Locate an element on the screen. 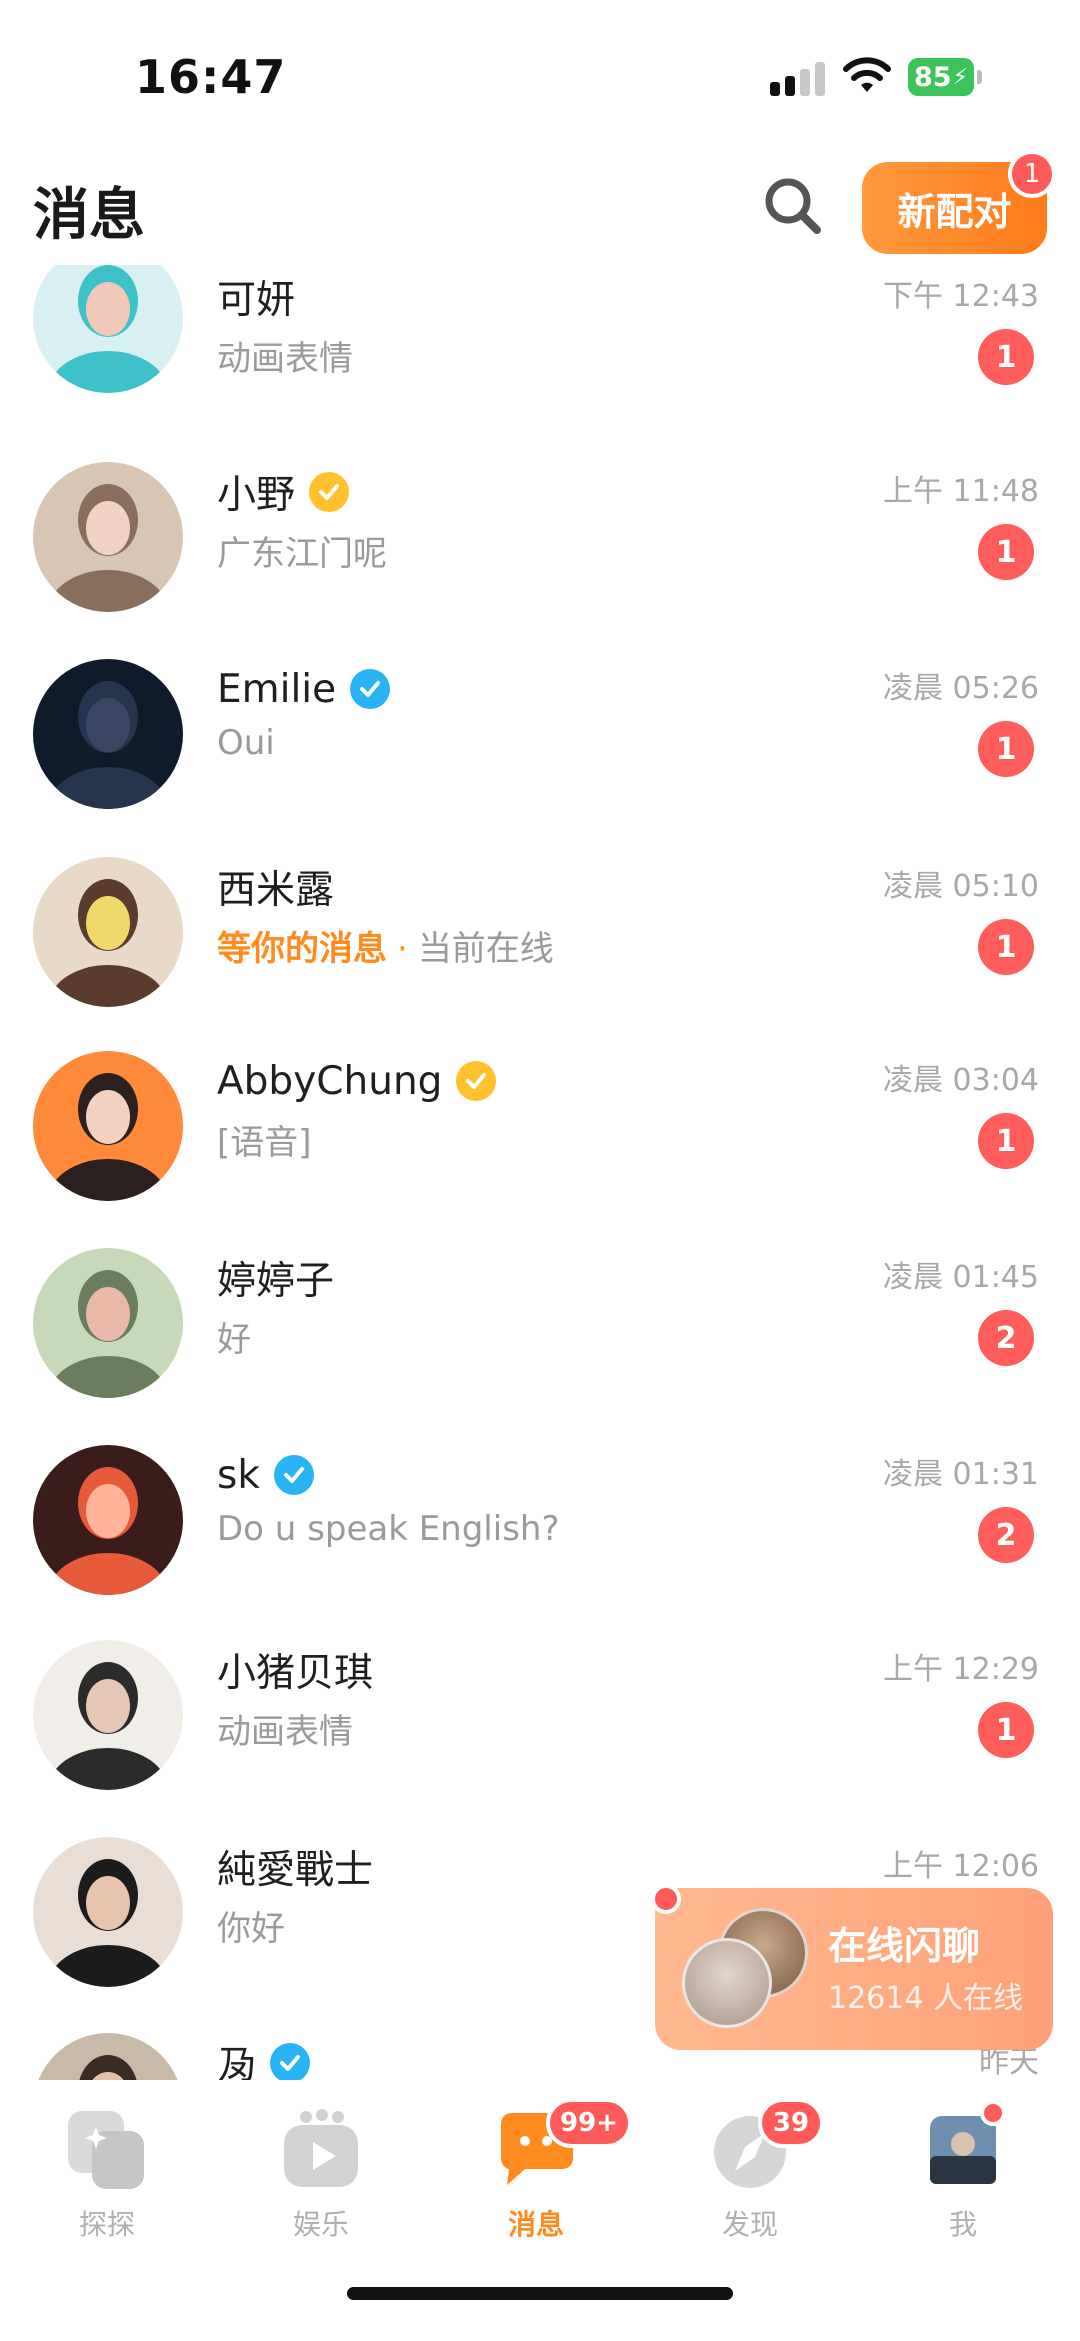 The image size is (1080, 2341). name-line: 夃 is located at coordinates (264, 2056).